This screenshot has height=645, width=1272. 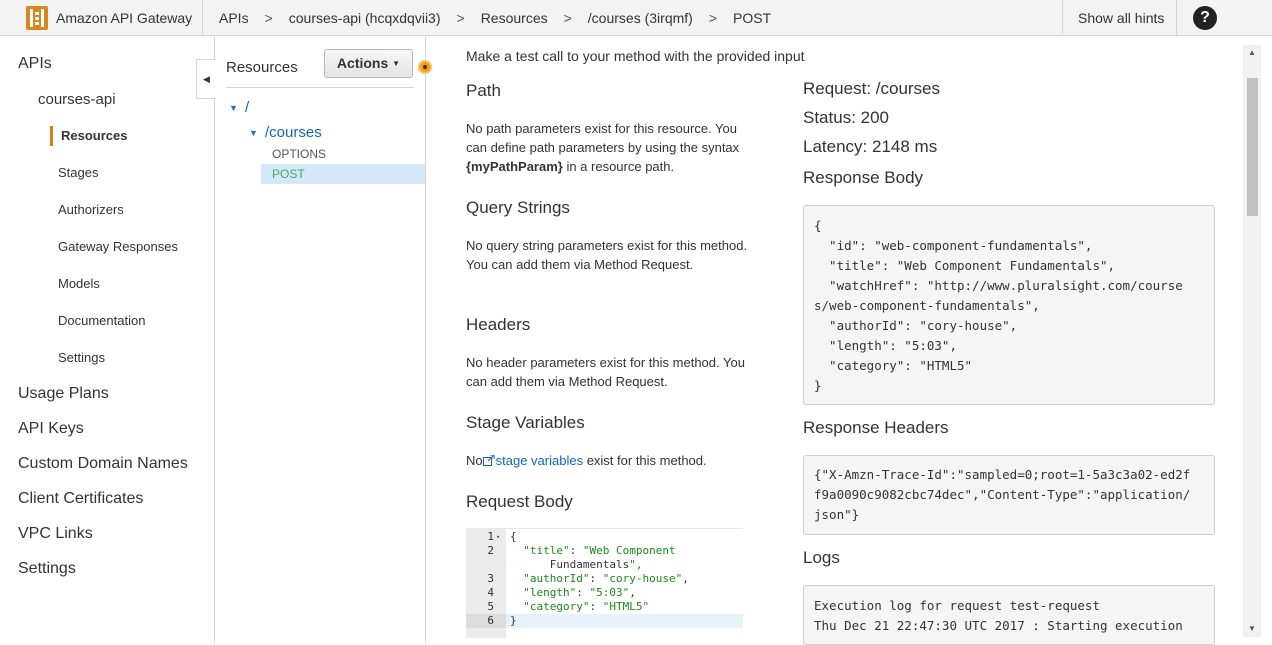 What do you see at coordinates (51, 429) in the screenshot?
I see `nav-api-keys: API Keys` at bounding box center [51, 429].